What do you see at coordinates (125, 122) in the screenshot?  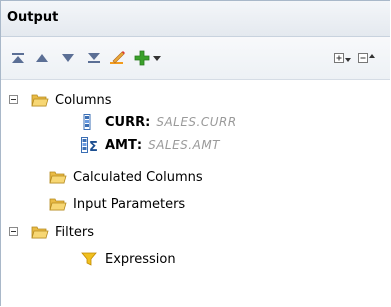 I see `column-name: CURR` at bounding box center [125, 122].